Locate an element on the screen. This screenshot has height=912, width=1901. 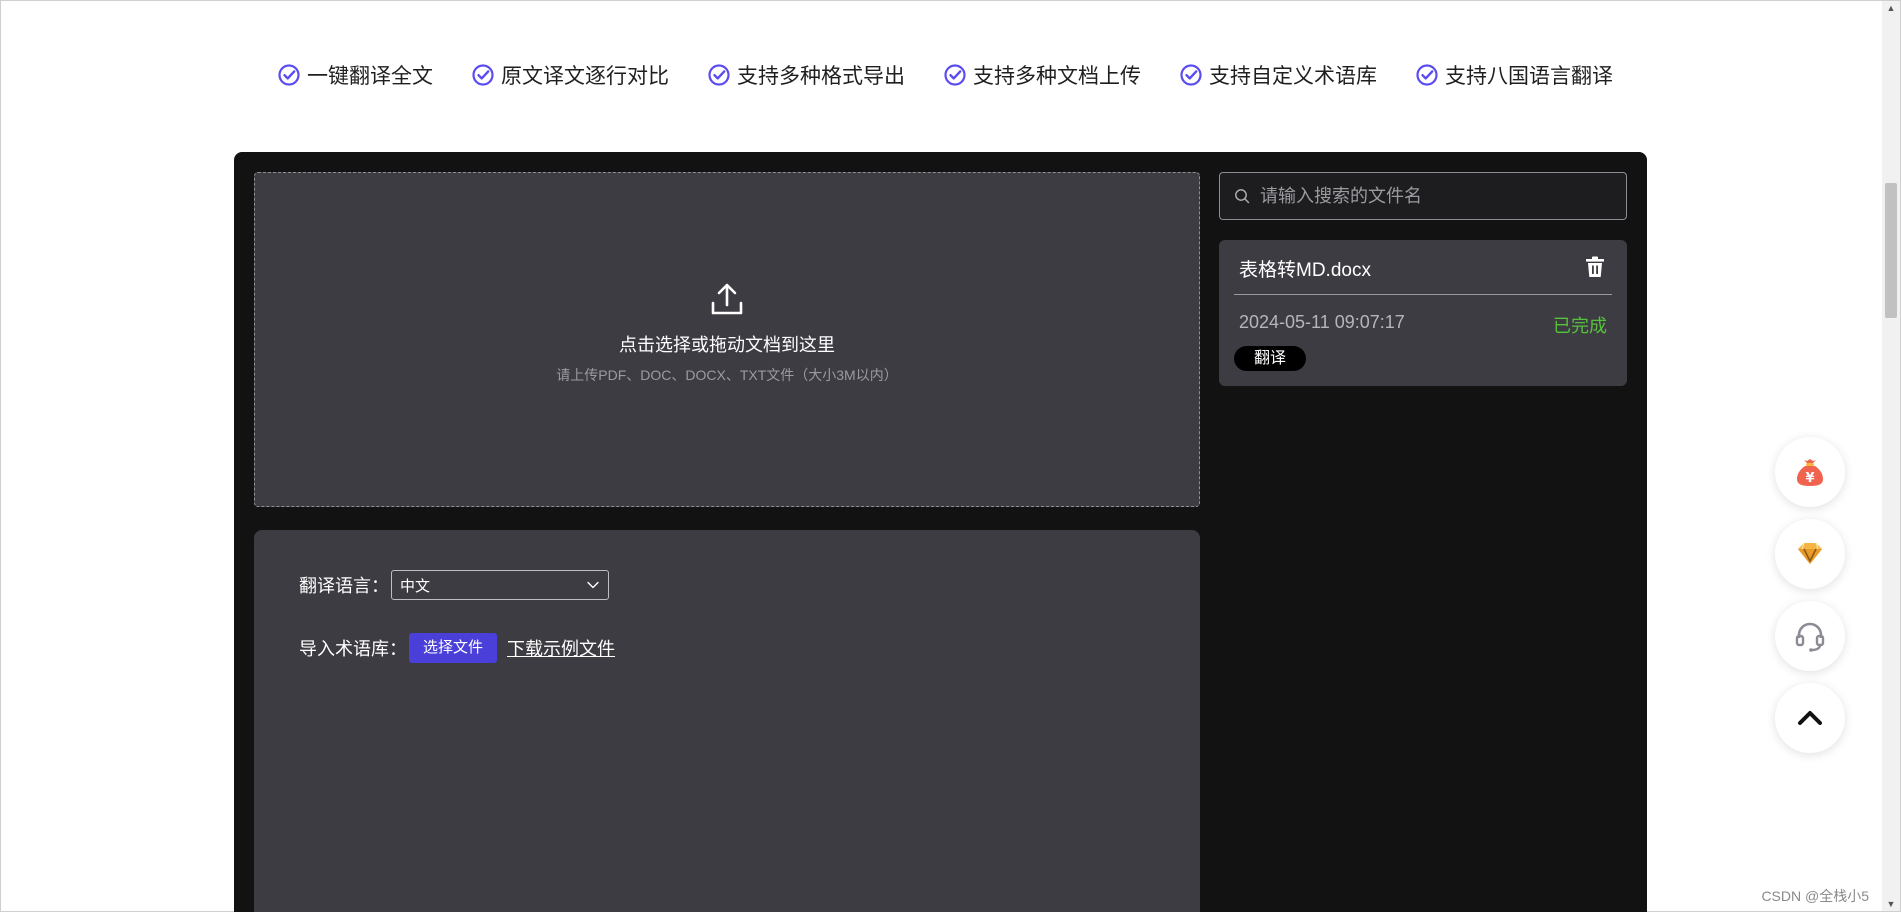
back-to-top-button is located at coordinates (1810, 718).